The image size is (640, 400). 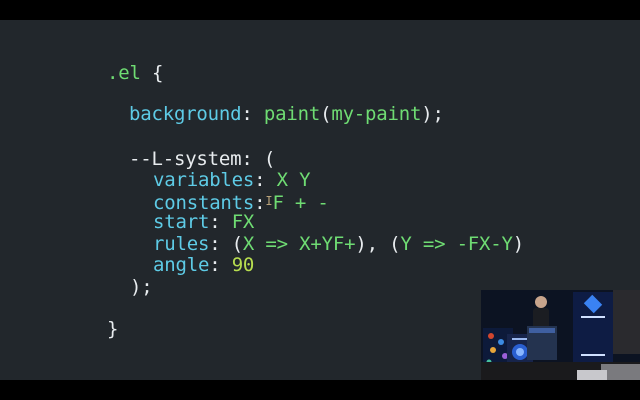 I want to click on code-line-close-paren: );, so click(x=141, y=287).